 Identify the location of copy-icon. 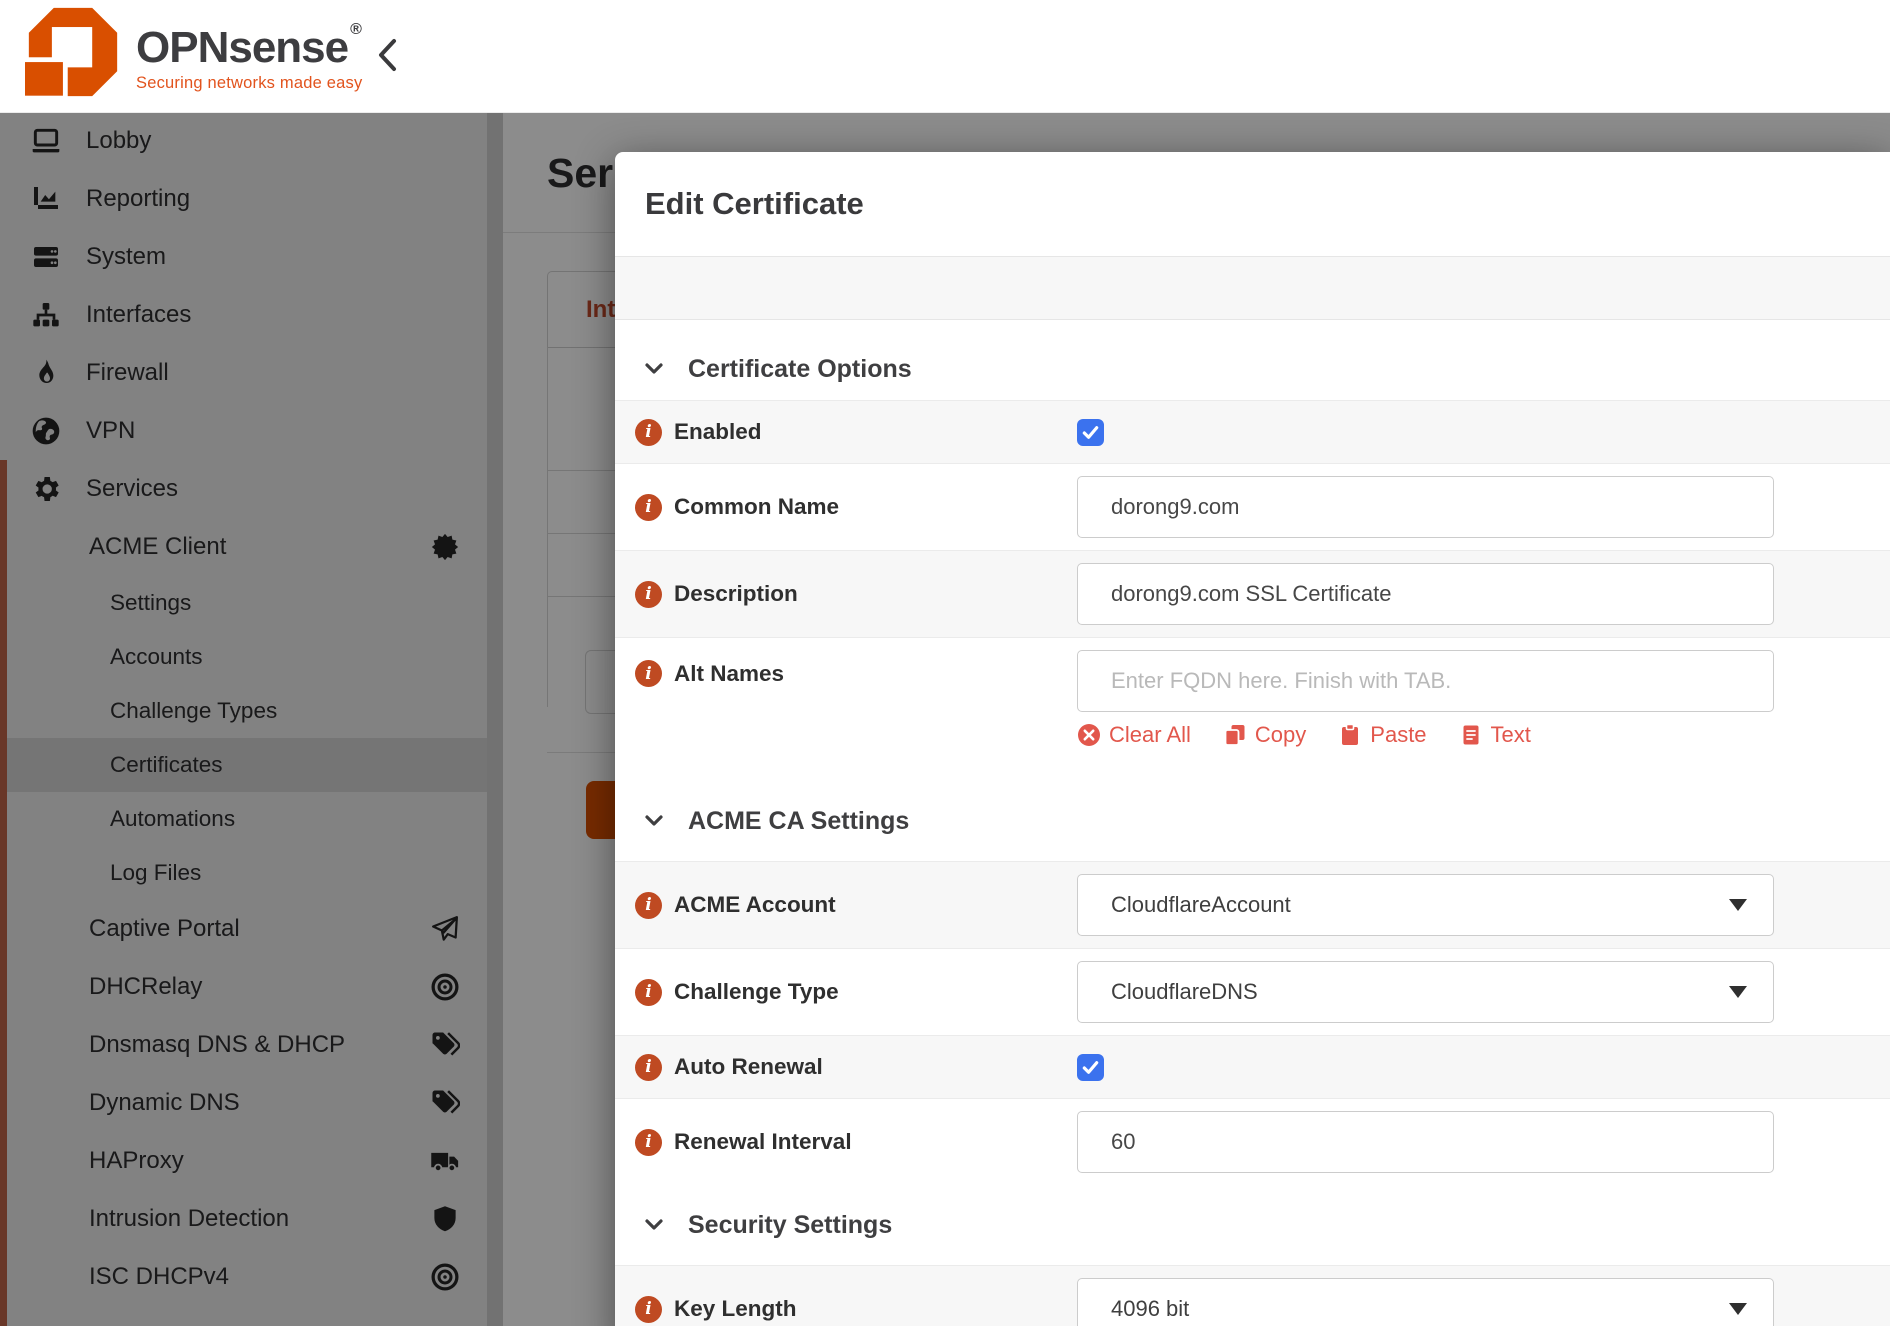
(1234, 735).